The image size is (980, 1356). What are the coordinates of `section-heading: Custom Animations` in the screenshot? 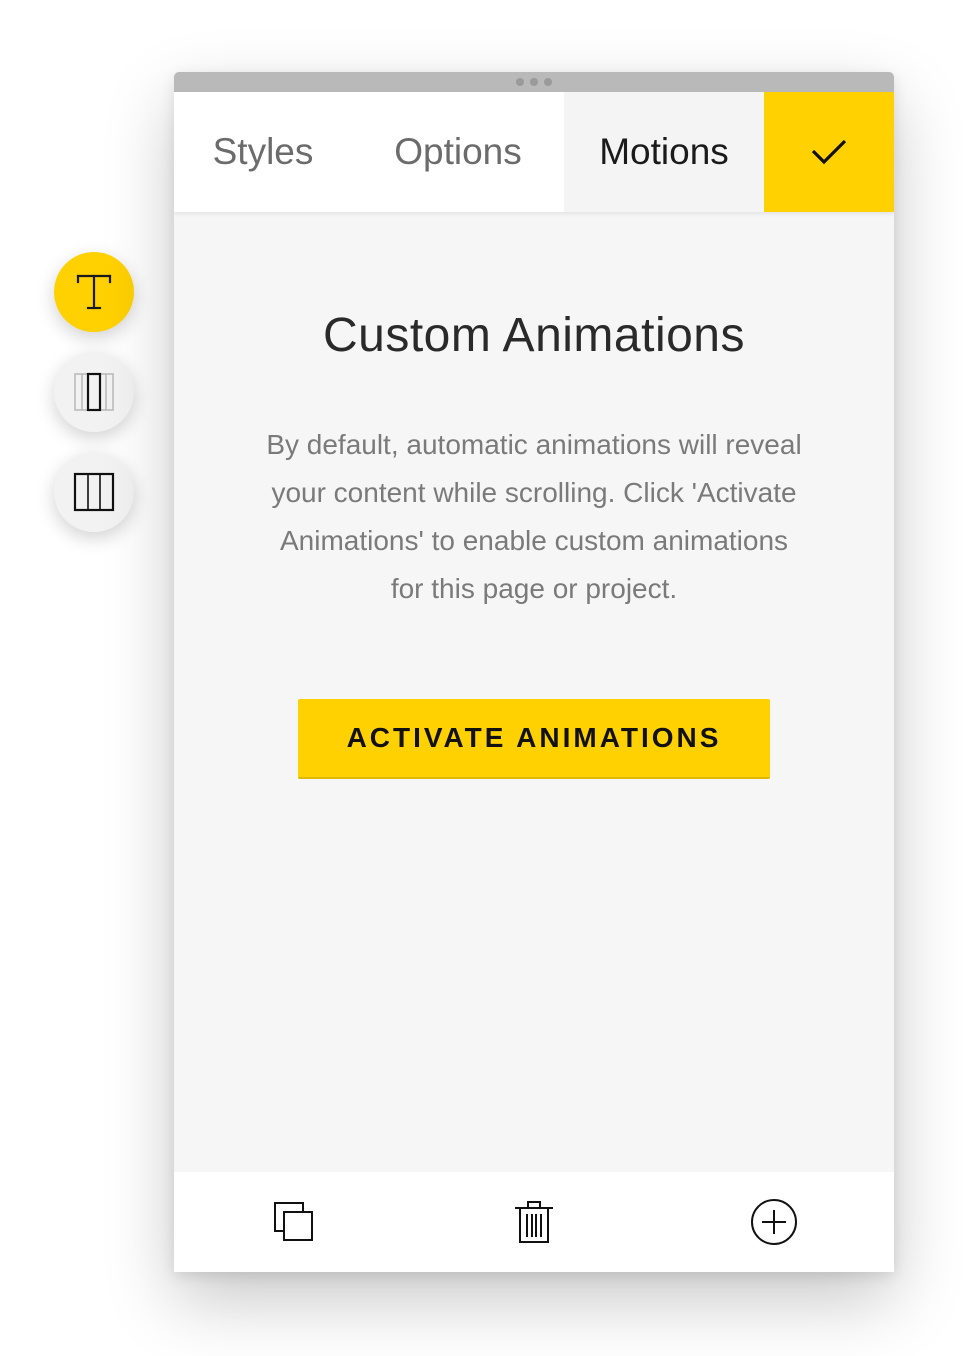 It's located at (533, 335).